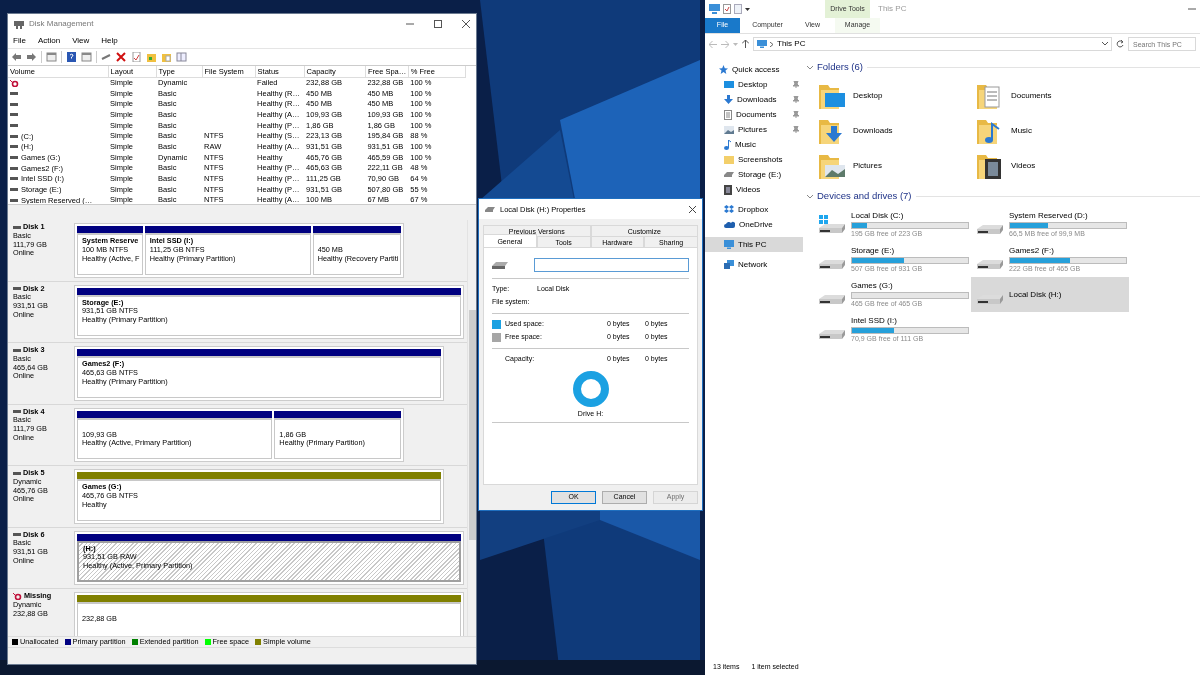  I want to click on nav-label: Music, so click(745, 144).